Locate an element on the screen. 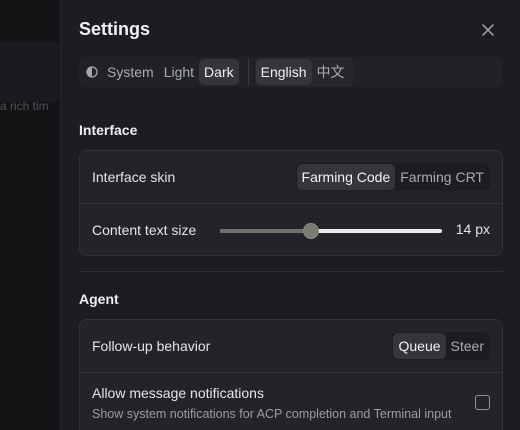  panel-title: Settings is located at coordinates (115, 29).